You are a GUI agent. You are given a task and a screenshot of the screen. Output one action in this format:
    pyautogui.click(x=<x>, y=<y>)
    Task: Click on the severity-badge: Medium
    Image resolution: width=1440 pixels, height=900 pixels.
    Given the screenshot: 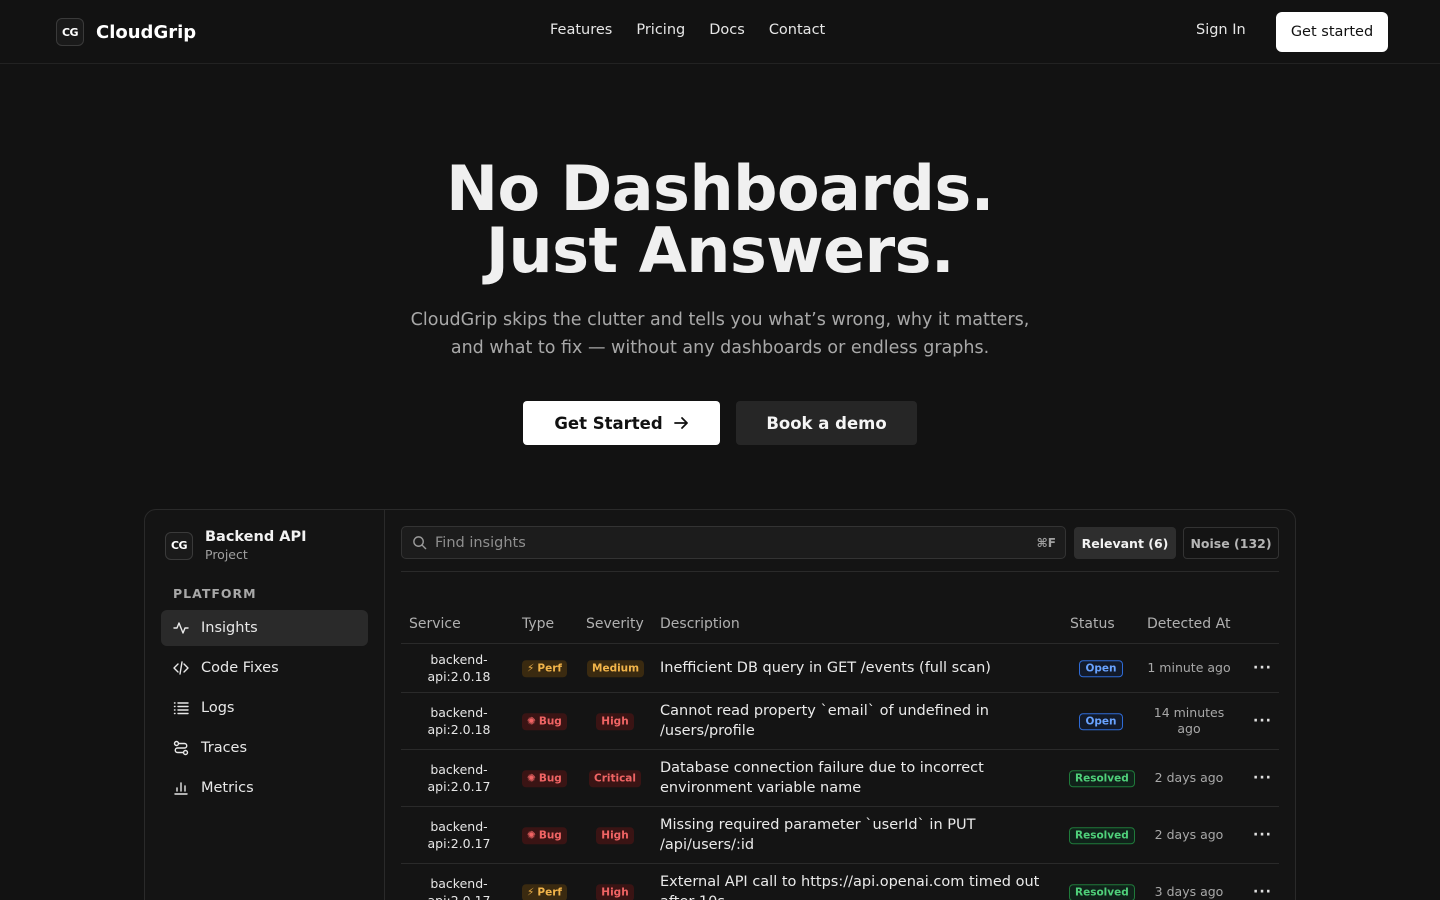 What is the action you would take?
    pyautogui.click(x=616, y=668)
    